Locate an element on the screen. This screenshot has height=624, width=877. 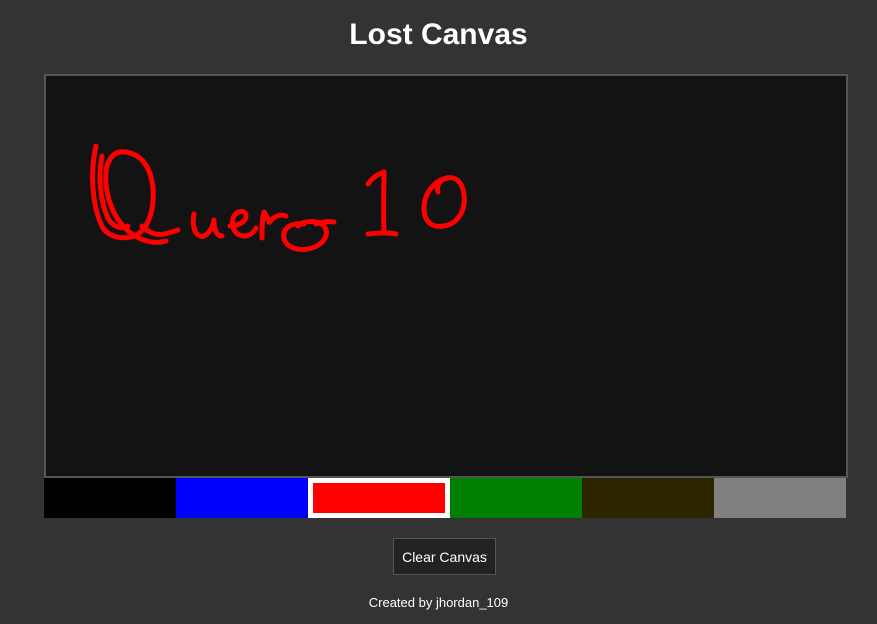
stroke-e is located at coordinates (243, 224).